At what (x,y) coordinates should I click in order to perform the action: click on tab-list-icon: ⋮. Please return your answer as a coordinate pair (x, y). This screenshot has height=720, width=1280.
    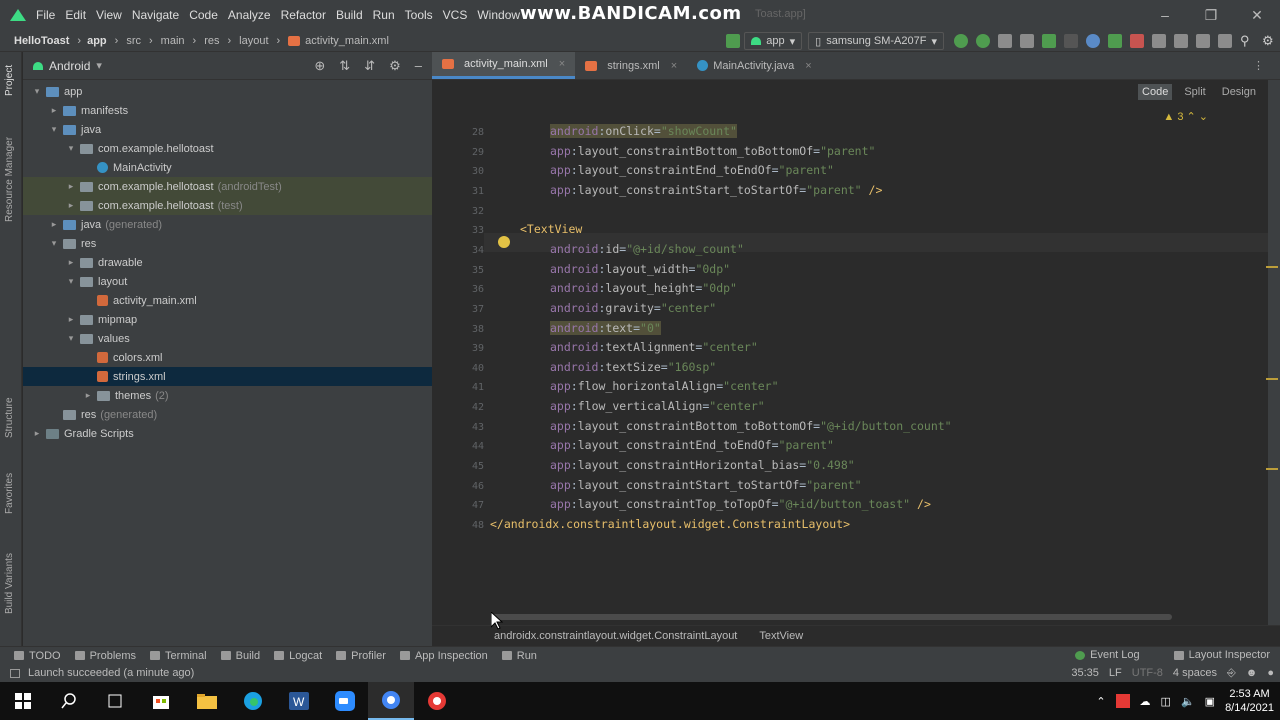
    Looking at the image, I should click on (1258, 65).